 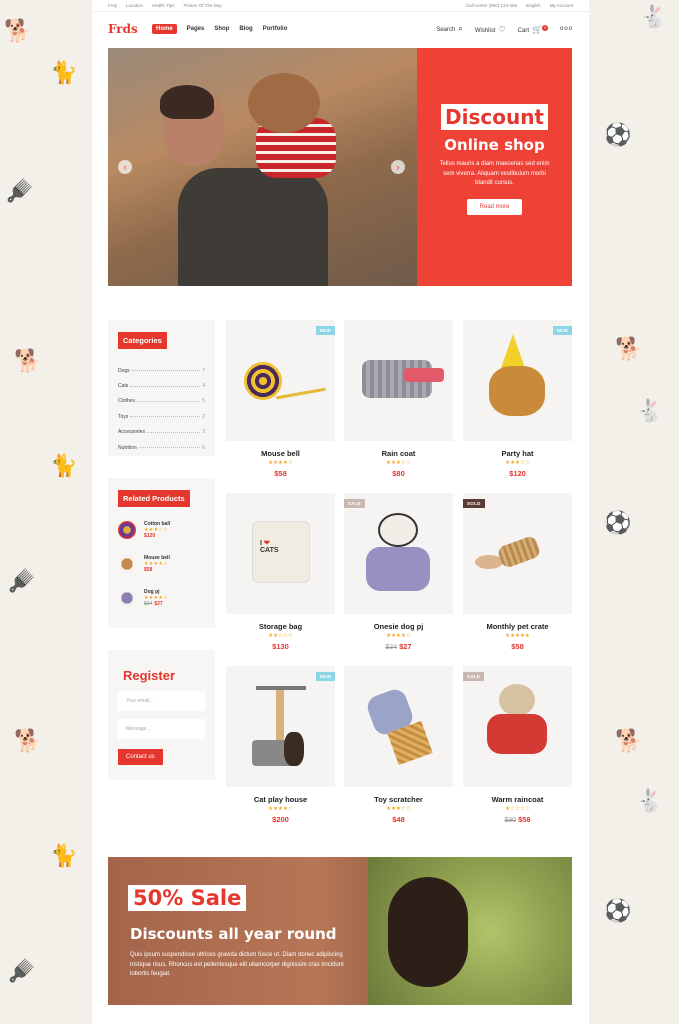 What do you see at coordinates (163, 5) in the screenshot?
I see `topbar-health-link: Health Tips` at bounding box center [163, 5].